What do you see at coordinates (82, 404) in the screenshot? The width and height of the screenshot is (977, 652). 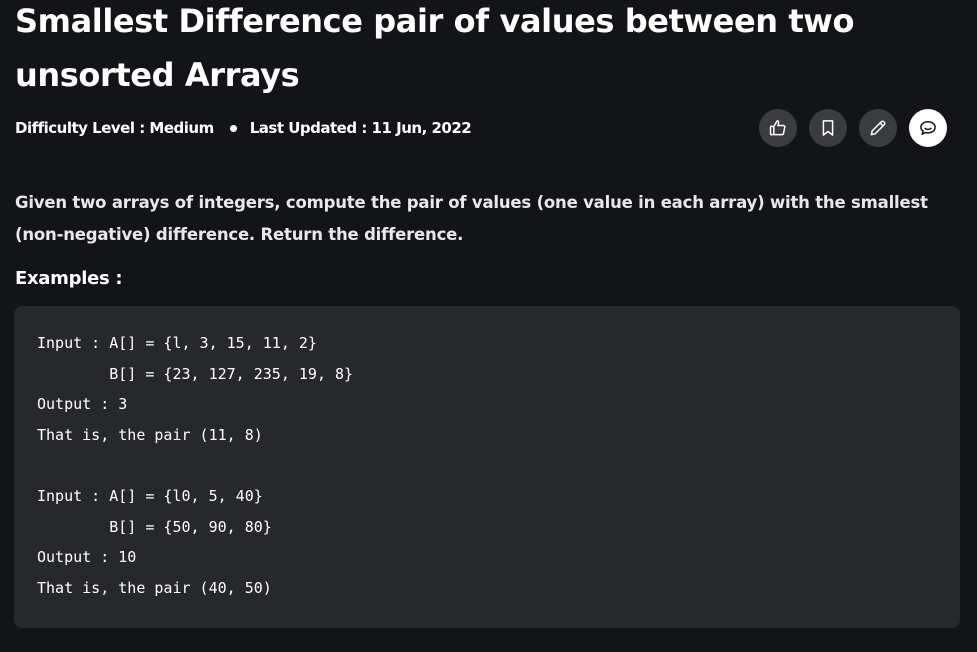 I see `code-line: Output : 3` at bounding box center [82, 404].